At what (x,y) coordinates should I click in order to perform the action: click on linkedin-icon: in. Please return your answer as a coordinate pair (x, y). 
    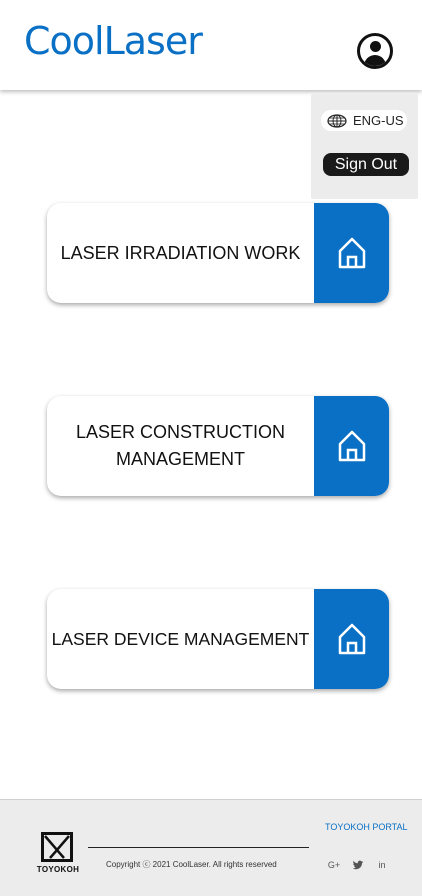
    Looking at the image, I should click on (382, 865).